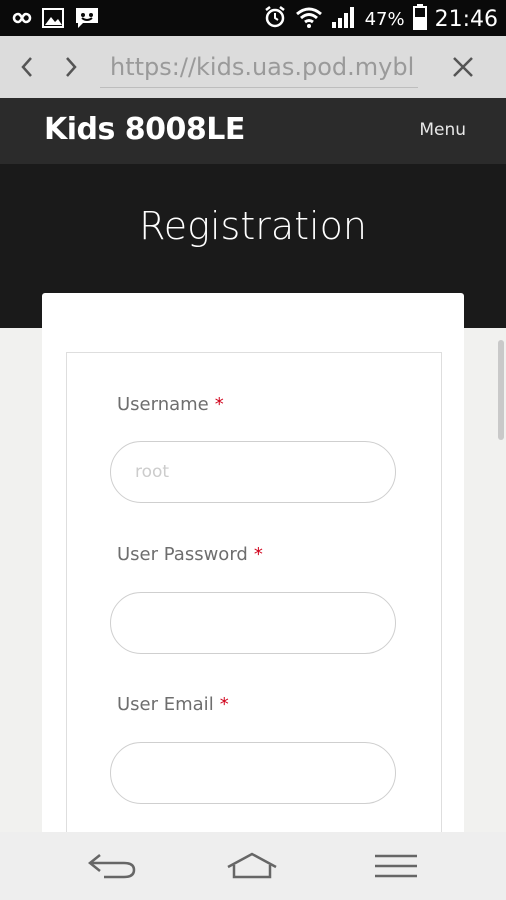 Image resolution: width=506 pixels, height=900 pixels. Describe the element at coordinates (253, 472) in the screenshot. I see `username-field` at that location.